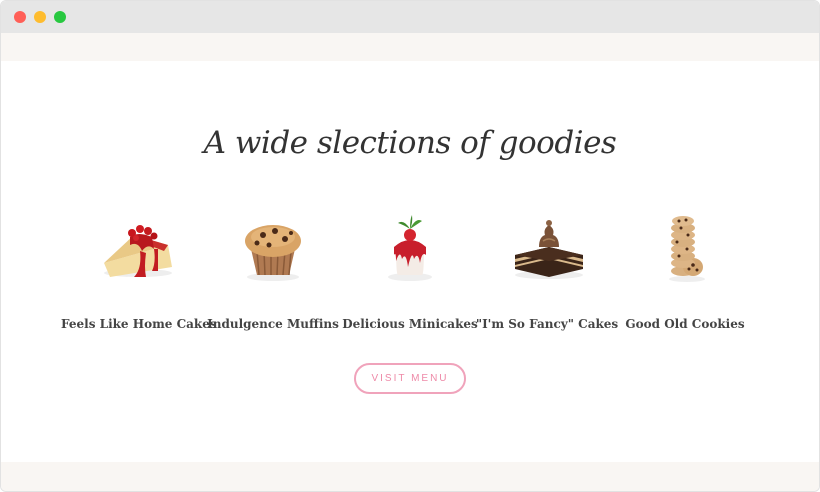 The width and height of the screenshot is (820, 492). I want to click on window-titlebar, so click(410, 17).